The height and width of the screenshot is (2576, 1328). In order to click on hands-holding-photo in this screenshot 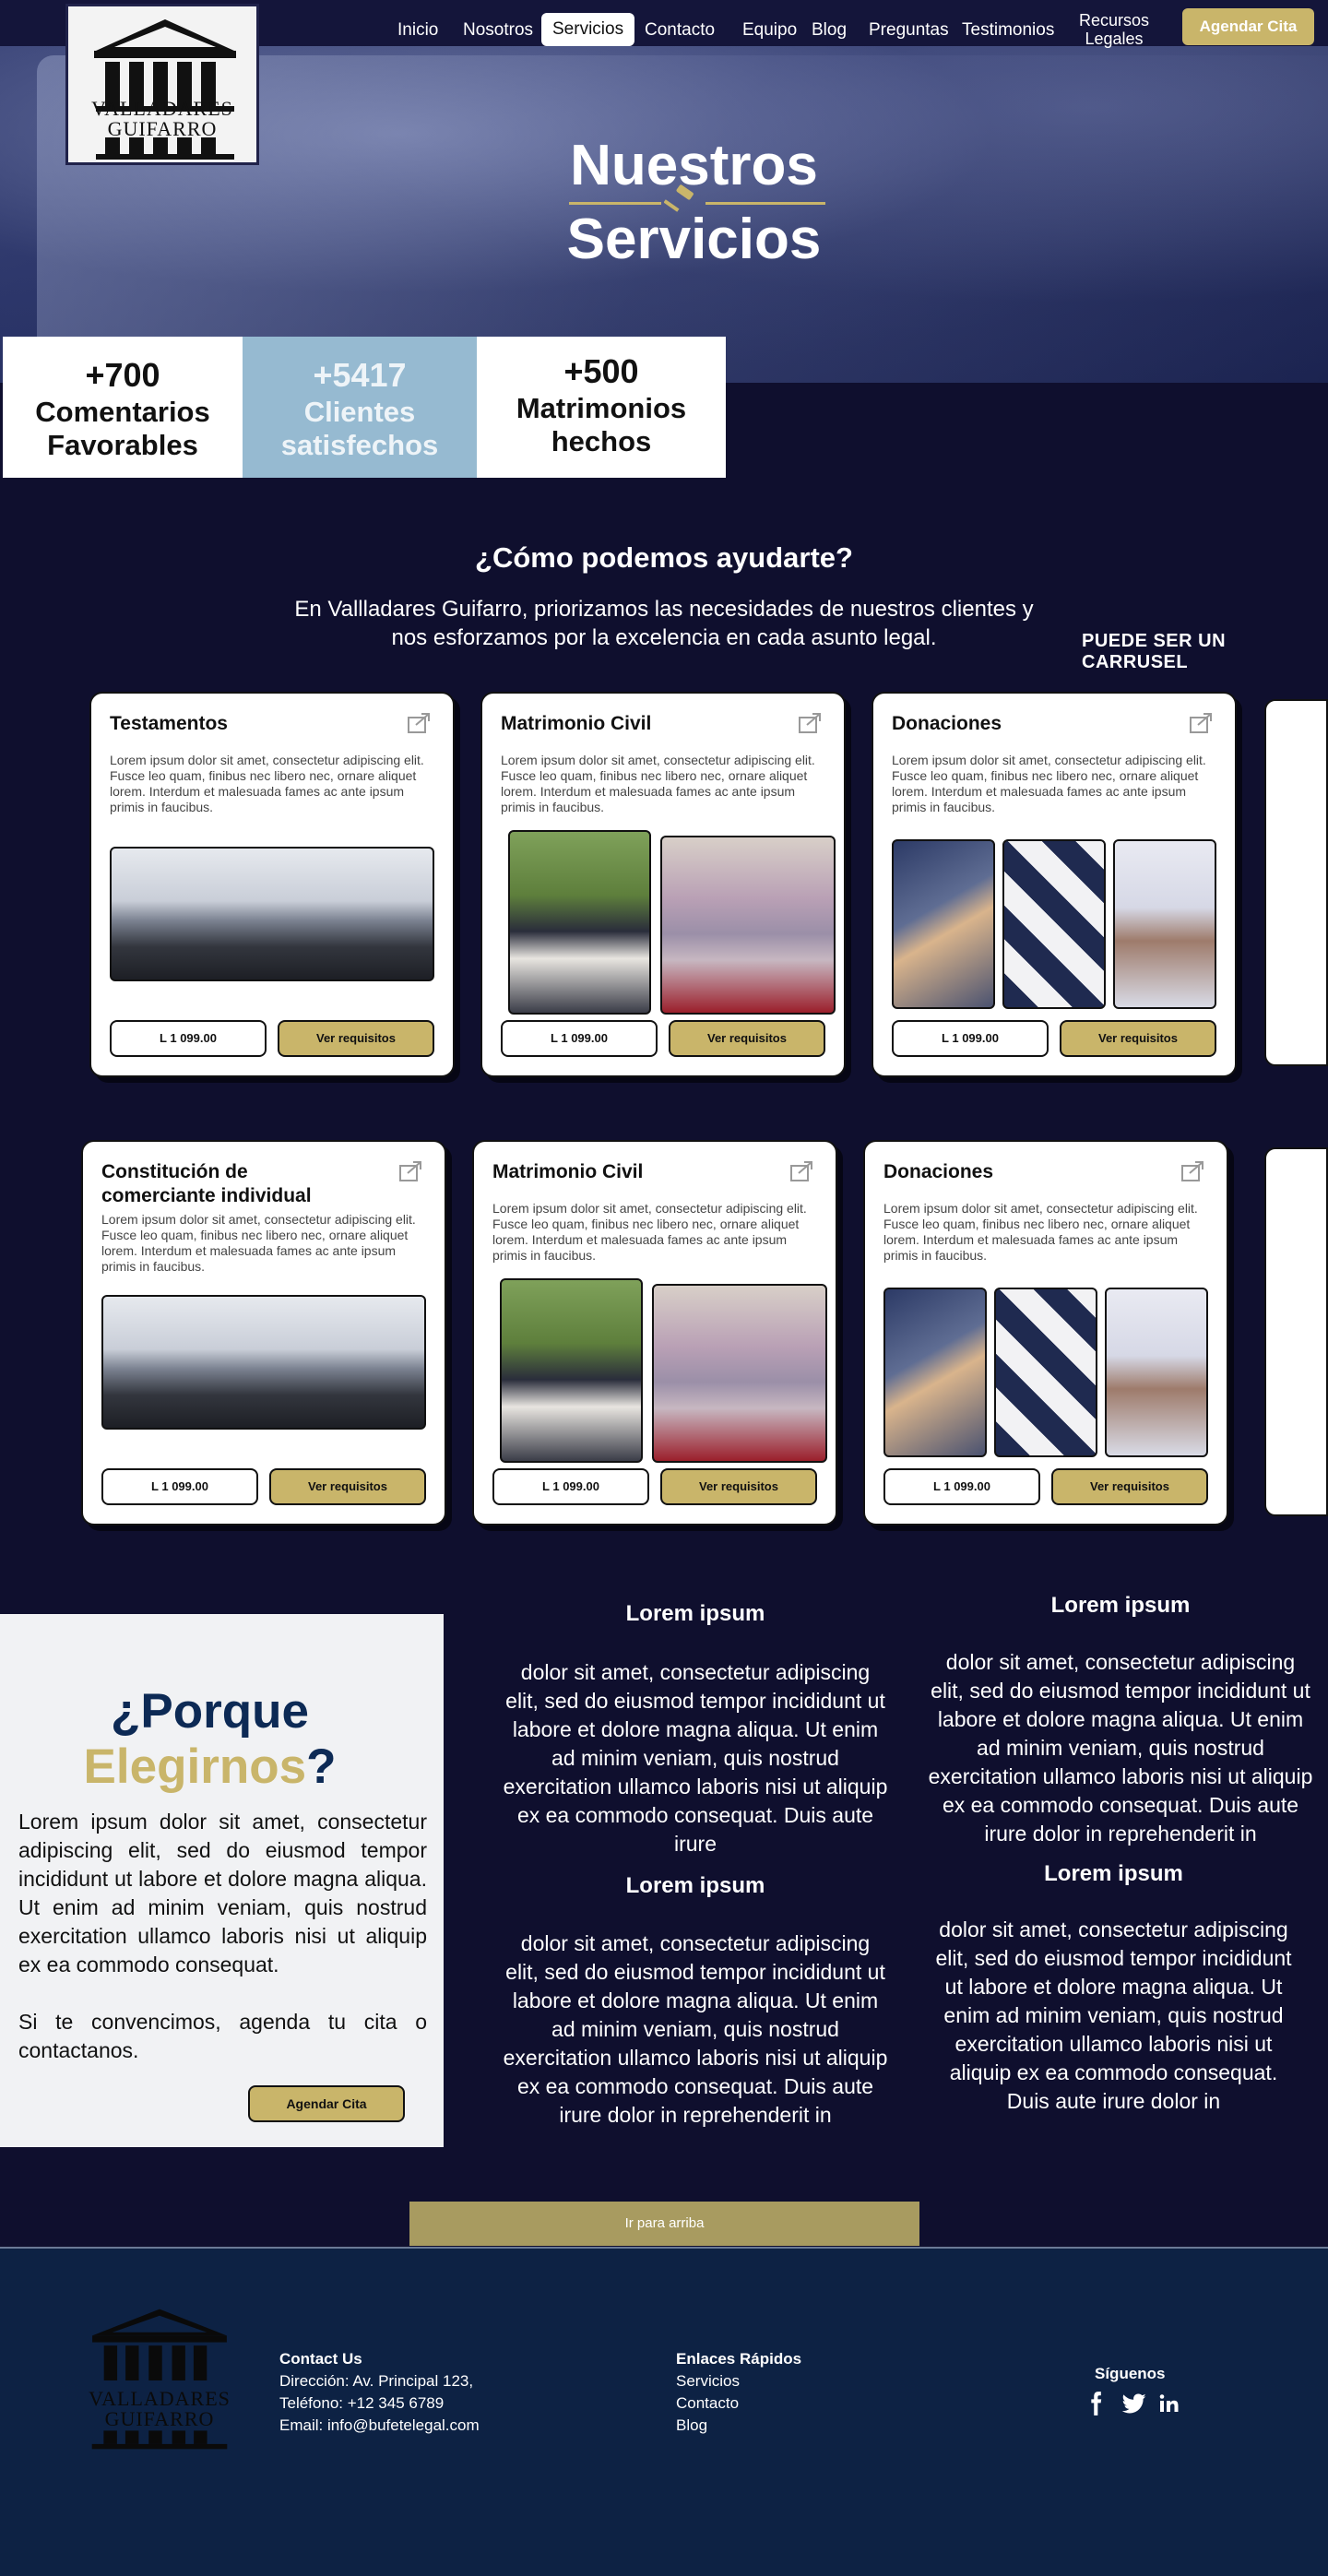, I will do `click(1164, 924)`.